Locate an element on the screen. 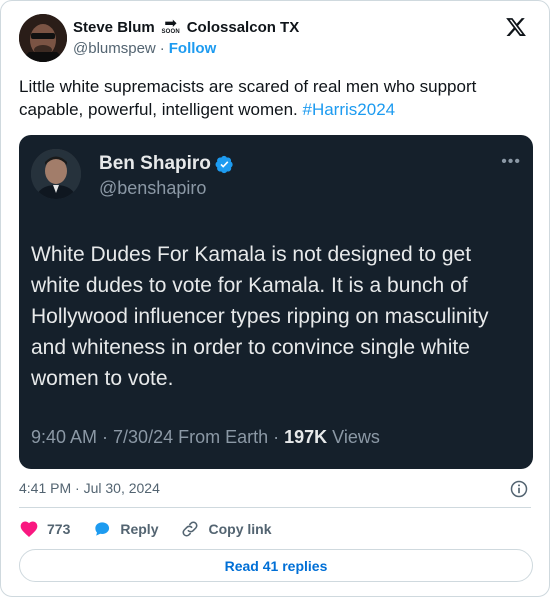  info-icon is located at coordinates (519, 489).